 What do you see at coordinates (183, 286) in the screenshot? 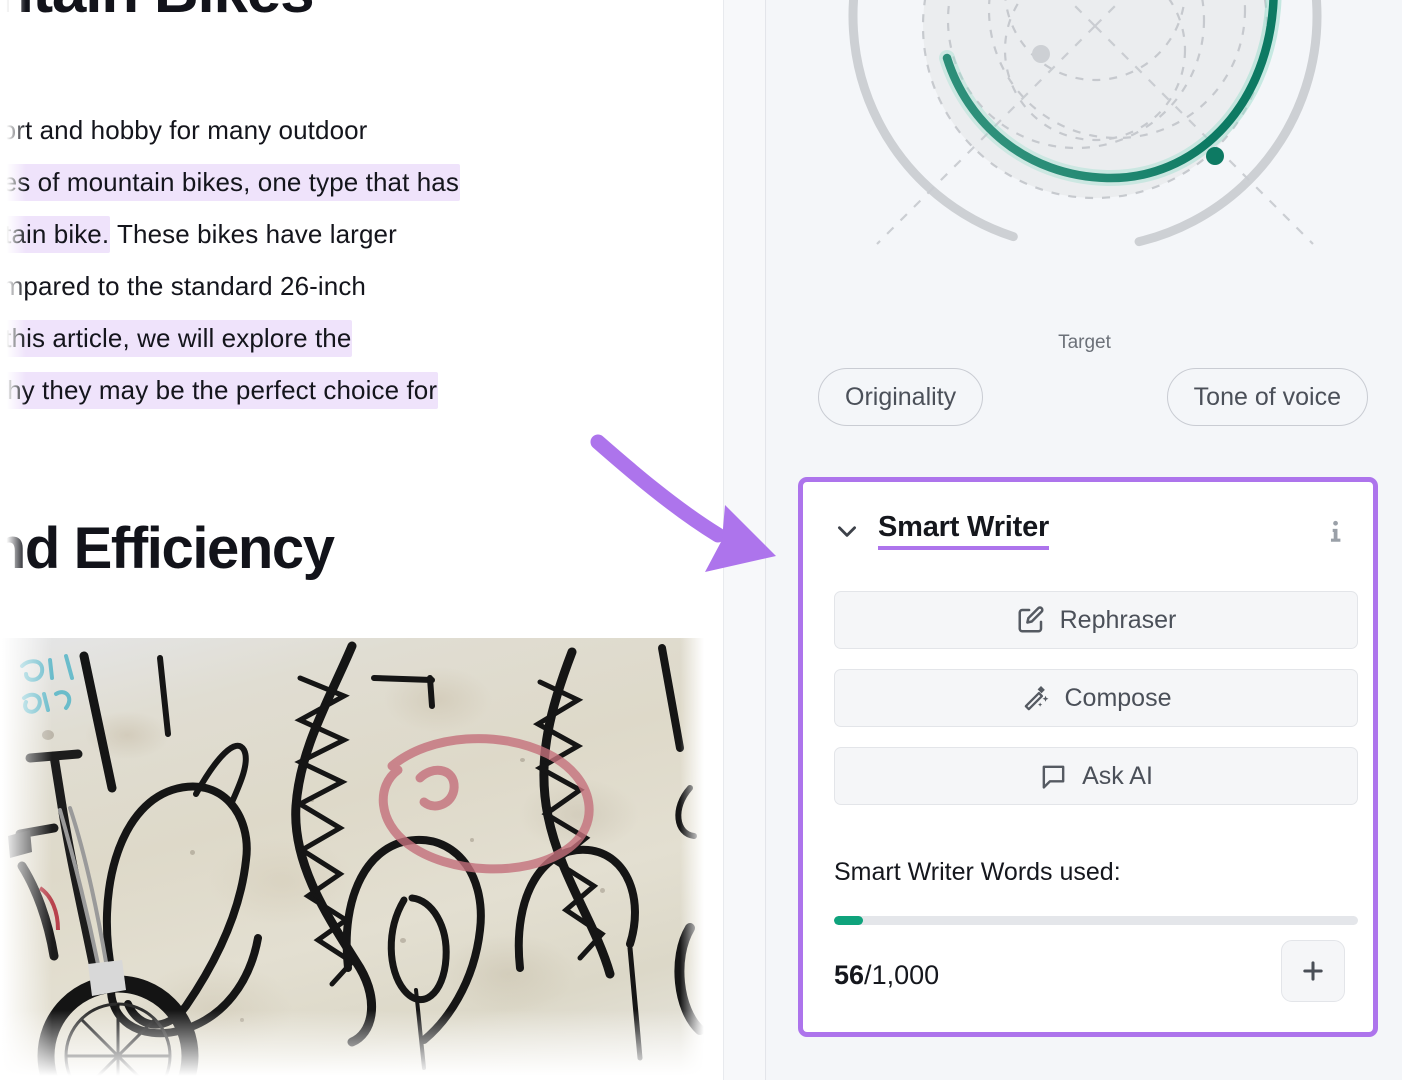
I see `document-text: compared to the standard 26-inch` at bounding box center [183, 286].